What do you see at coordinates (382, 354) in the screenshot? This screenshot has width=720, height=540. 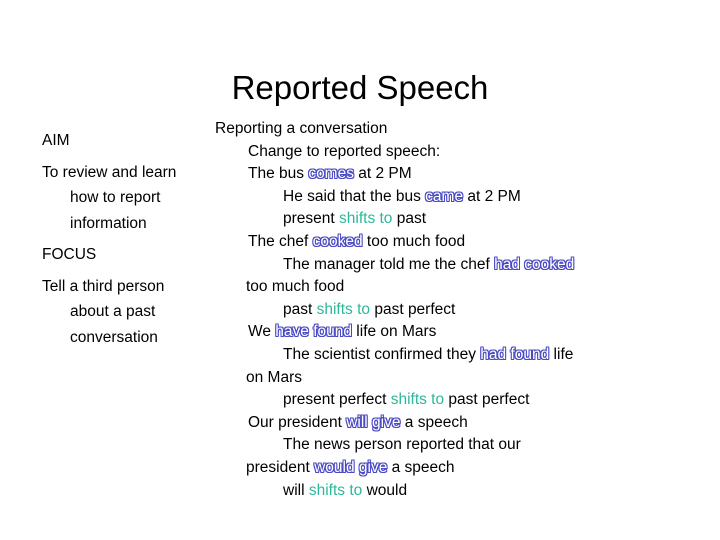 I see `line-text: The scientist confirmed they` at bounding box center [382, 354].